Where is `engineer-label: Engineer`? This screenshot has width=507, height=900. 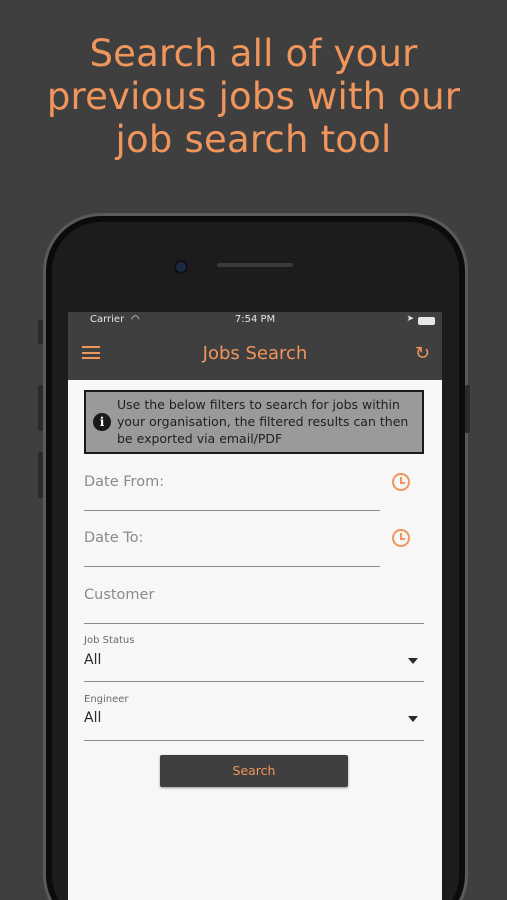
engineer-label: Engineer is located at coordinates (106, 699).